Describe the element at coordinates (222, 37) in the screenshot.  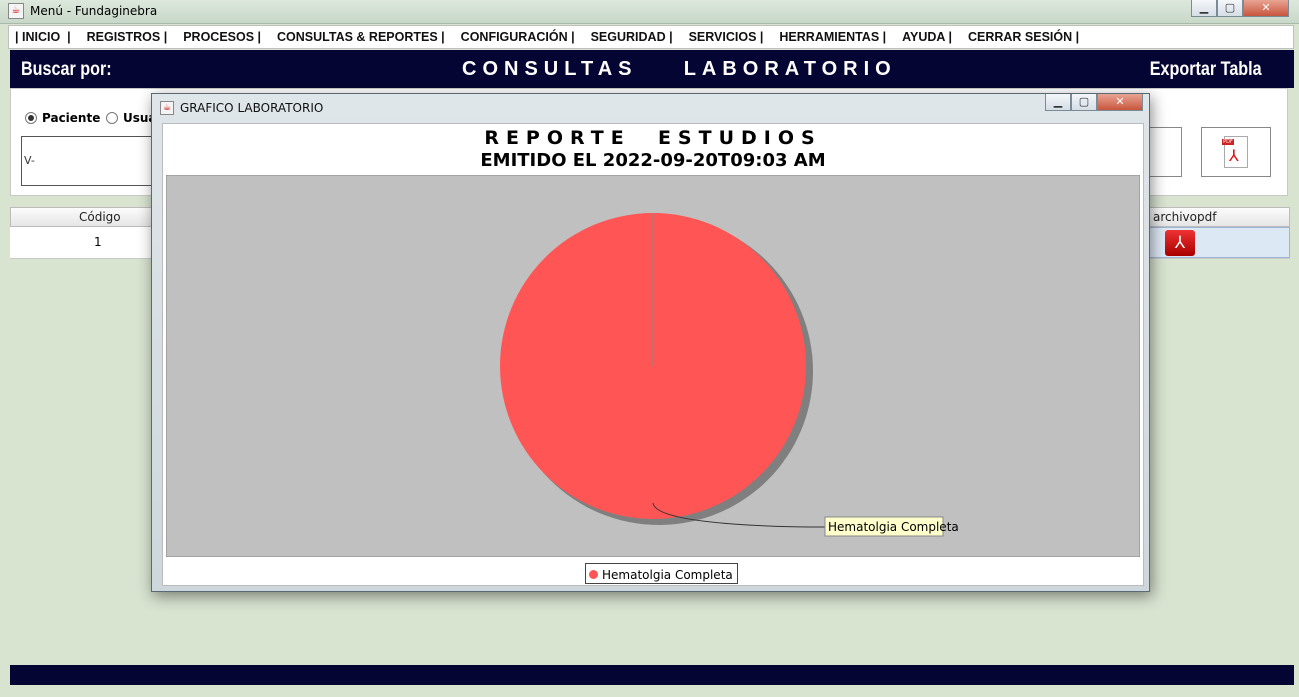
I see `menu-procesos: PROCESOS |` at that location.